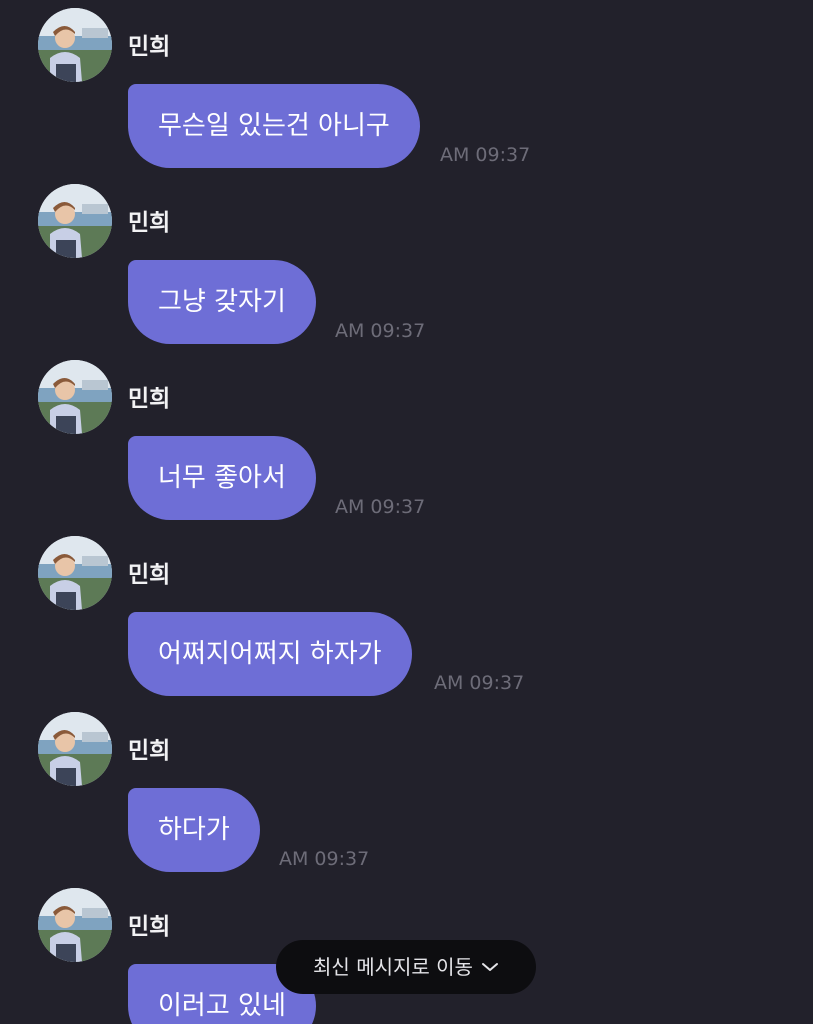 The height and width of the screenshot is (1024, 813). I want to click on chevron-down-icon, so click(489, 967).